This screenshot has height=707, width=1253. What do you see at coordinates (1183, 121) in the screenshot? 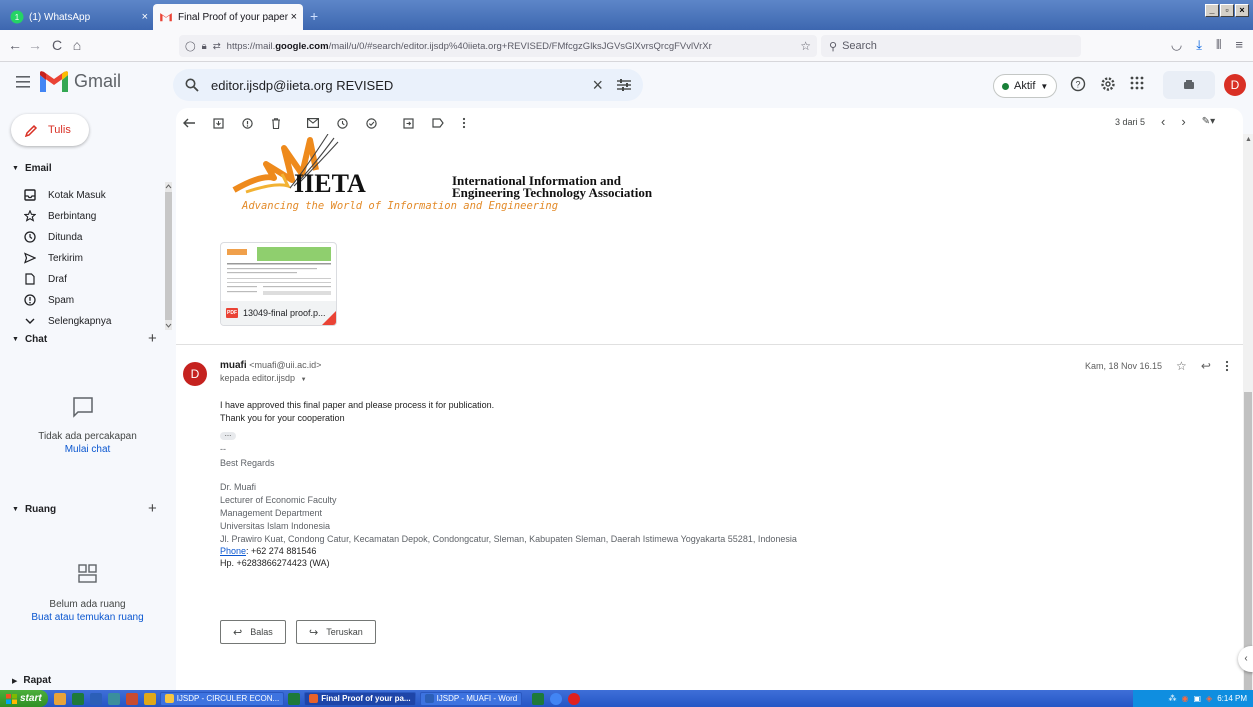
I see `older-chevron-icon: ›` at bounding box center [1183, 121].